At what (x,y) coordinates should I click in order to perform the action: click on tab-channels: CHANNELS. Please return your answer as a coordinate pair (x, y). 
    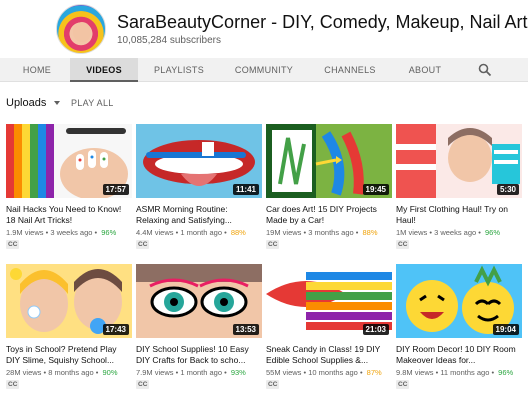
    Looking at the image, I should click on (350, 70).